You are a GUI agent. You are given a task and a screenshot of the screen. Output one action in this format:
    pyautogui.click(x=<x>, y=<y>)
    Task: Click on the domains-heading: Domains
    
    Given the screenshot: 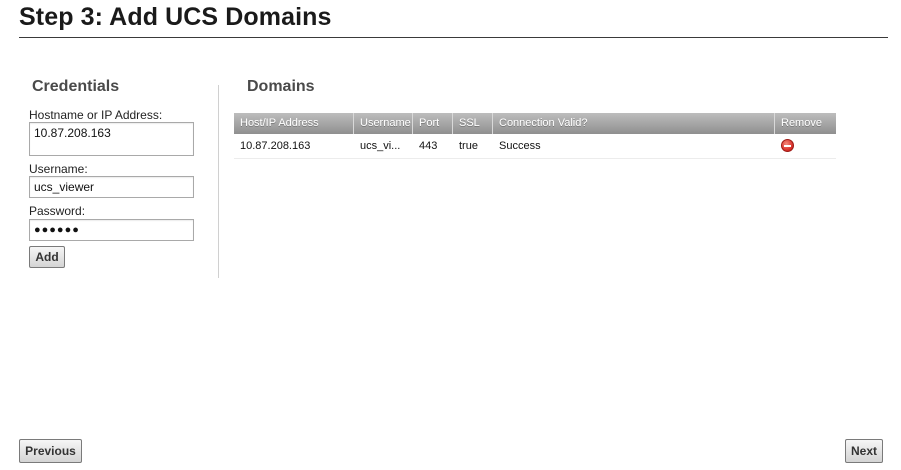 What is the action you would take?
    pyautogui.click(x=281, y=86)
    